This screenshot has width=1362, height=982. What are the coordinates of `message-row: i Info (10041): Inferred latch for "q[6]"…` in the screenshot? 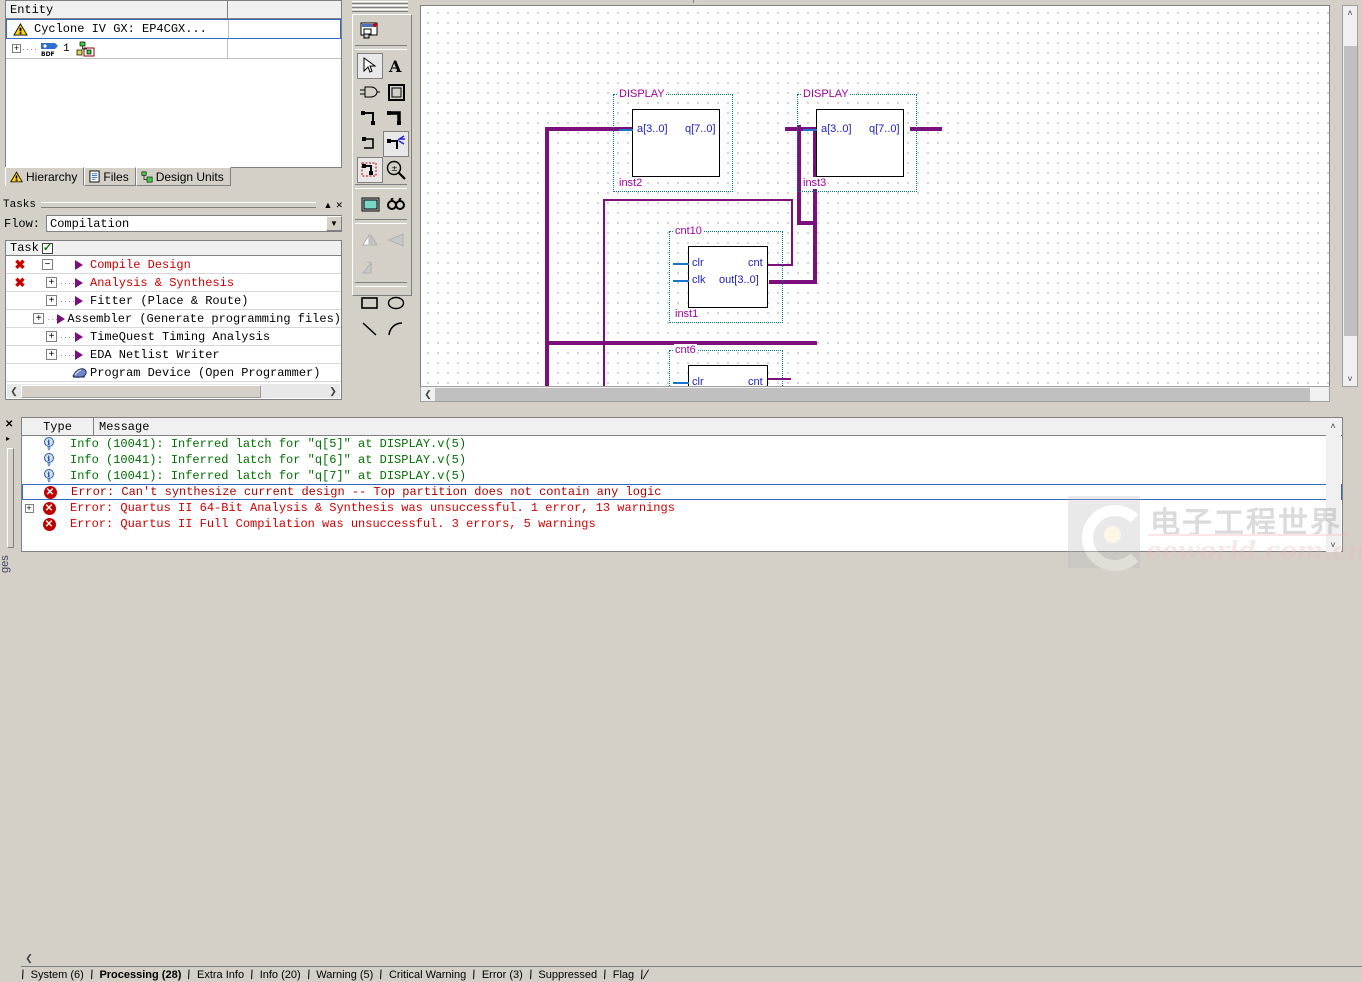 It's located at (682, 460).